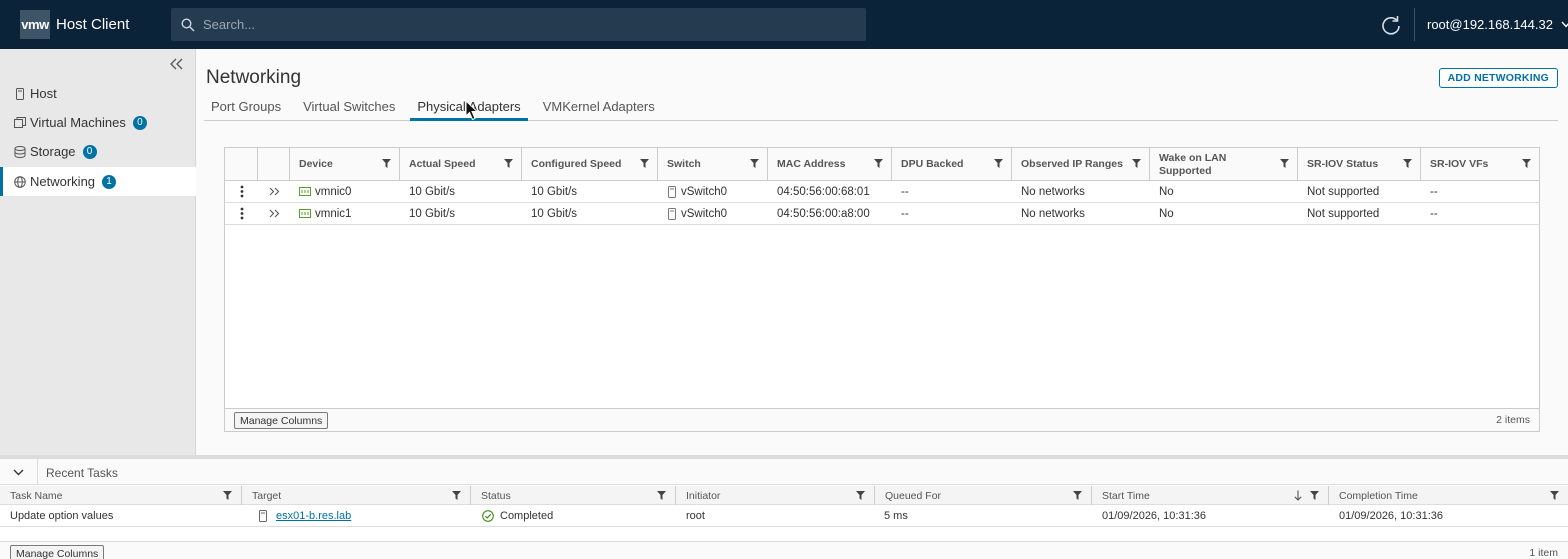 The image size is (1568, 559). I want to click on column-header-queued-for: Queued For, so click(983, 495).